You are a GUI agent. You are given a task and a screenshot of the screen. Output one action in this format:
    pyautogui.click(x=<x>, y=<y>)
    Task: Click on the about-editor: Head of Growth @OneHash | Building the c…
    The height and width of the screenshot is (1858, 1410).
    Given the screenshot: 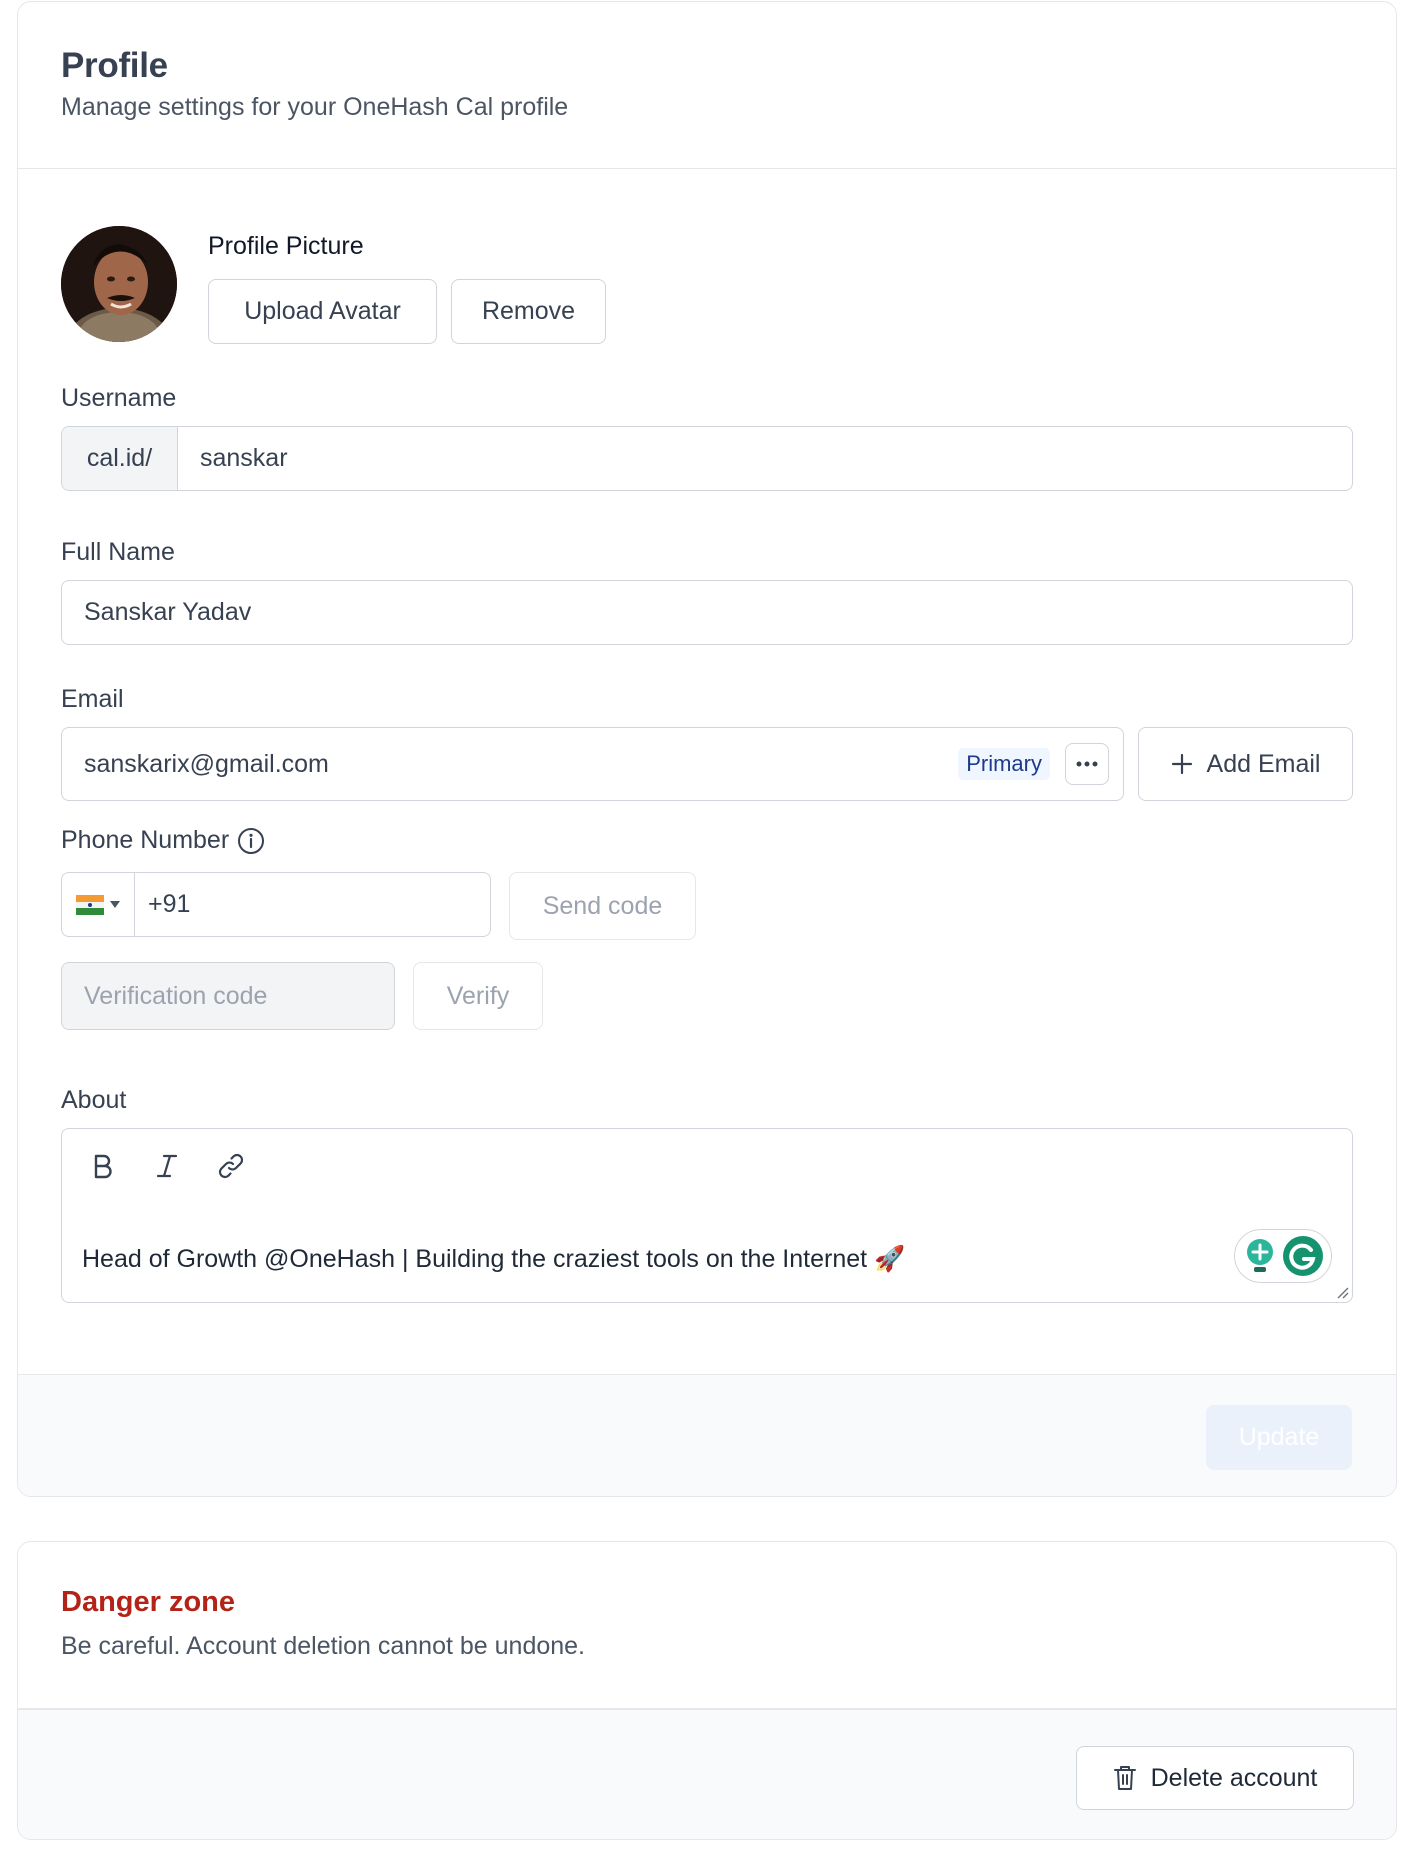 What is the action you would take?
    pyautogui.click(x=707, y=1215)
    